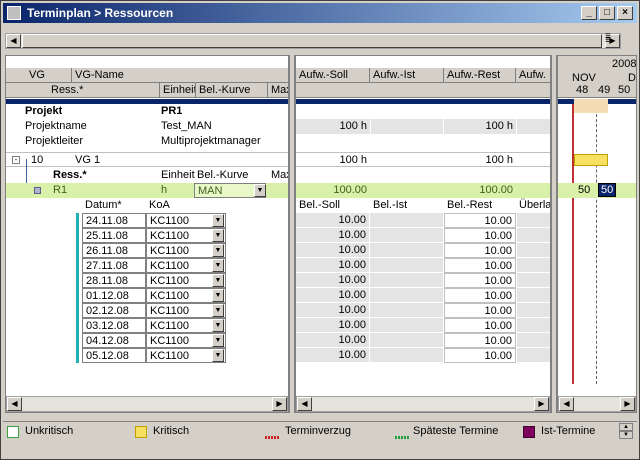 This screenshot has width=640, height=460. What do you see at coordinates (624, 64) in the screenshot?
I see `timeline-year: 2008` at bounding box center [624, 64].